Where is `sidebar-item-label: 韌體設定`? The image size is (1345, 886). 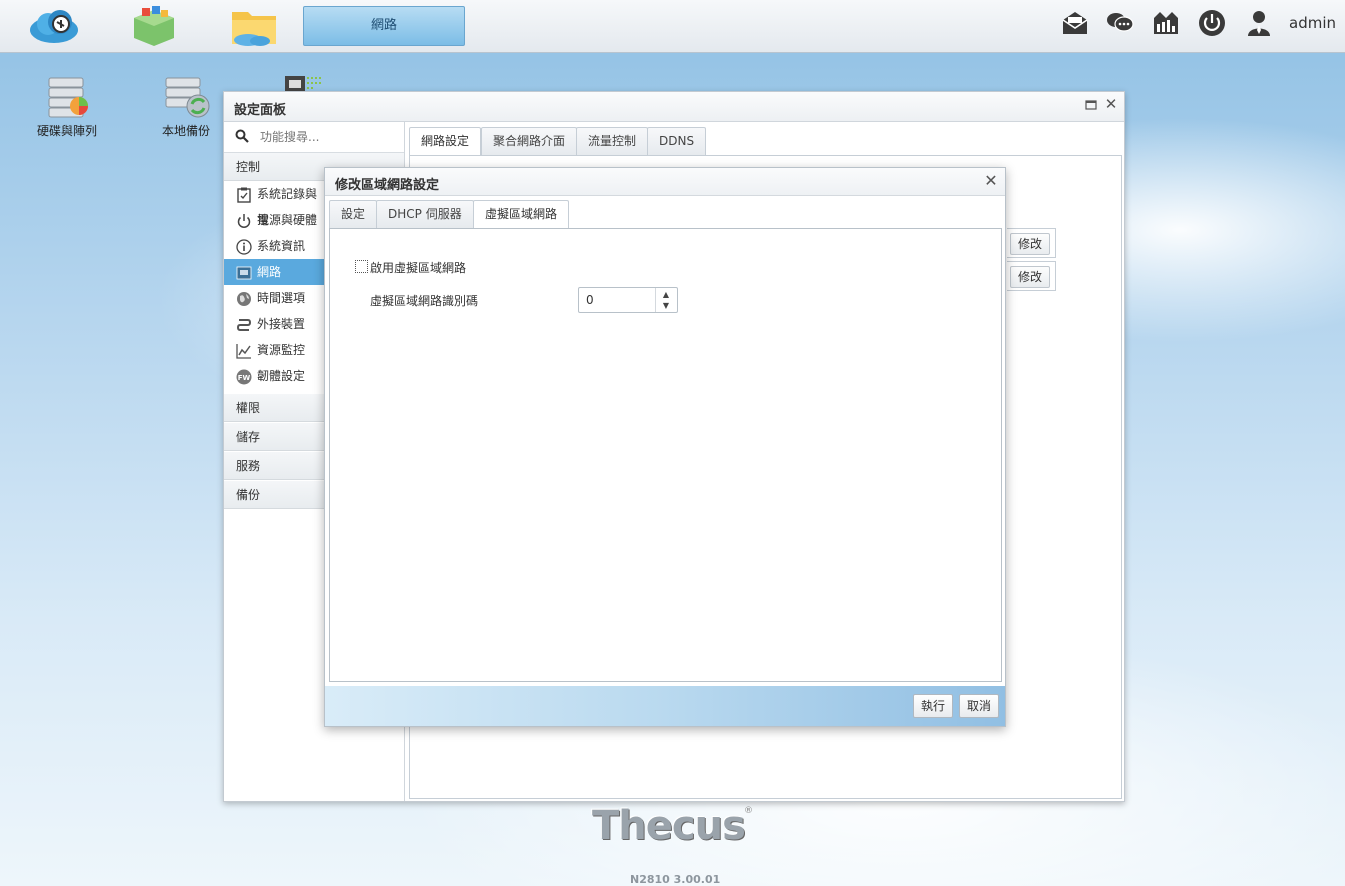
sidebar-item-label: 韌體設定 is located at coordinates (281, 376).